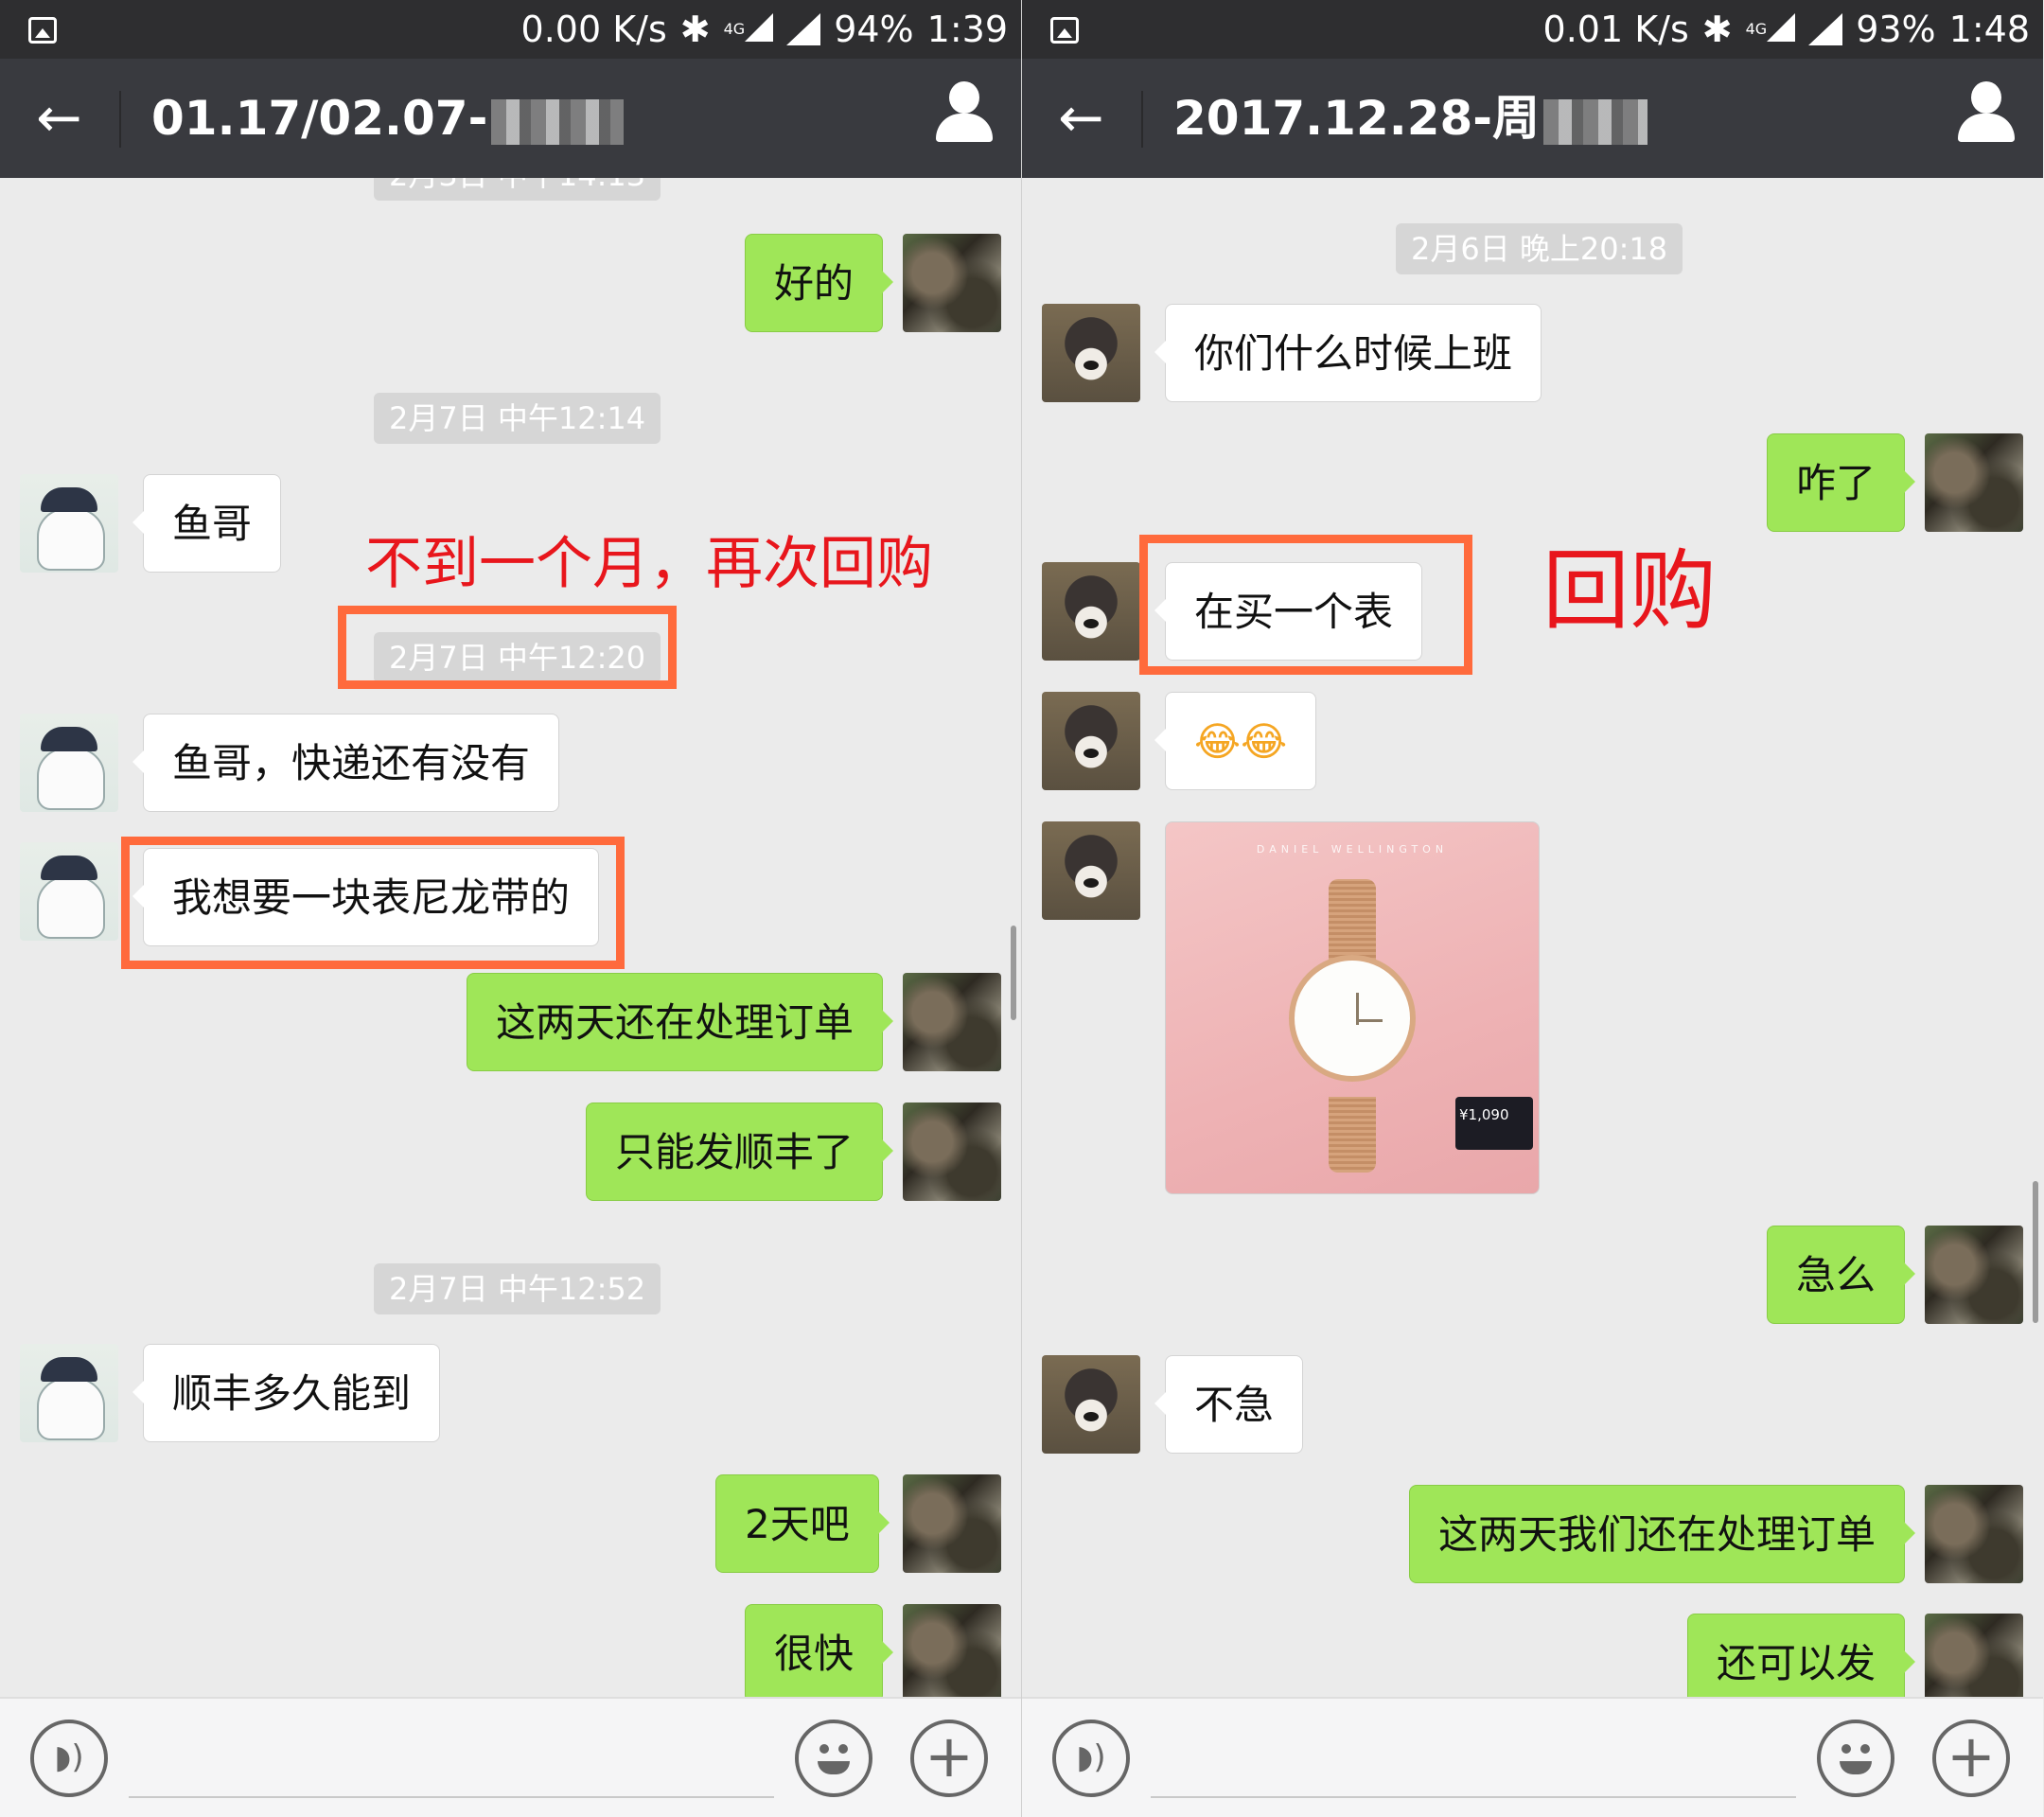 Image resolution: width=2044 pixels, height=1817 pixels. What do you see at coordinates (649, 564) in the screenshot?
I see `annotation-text: 不到一个月，再次回购` at bounding box center [649, 564].